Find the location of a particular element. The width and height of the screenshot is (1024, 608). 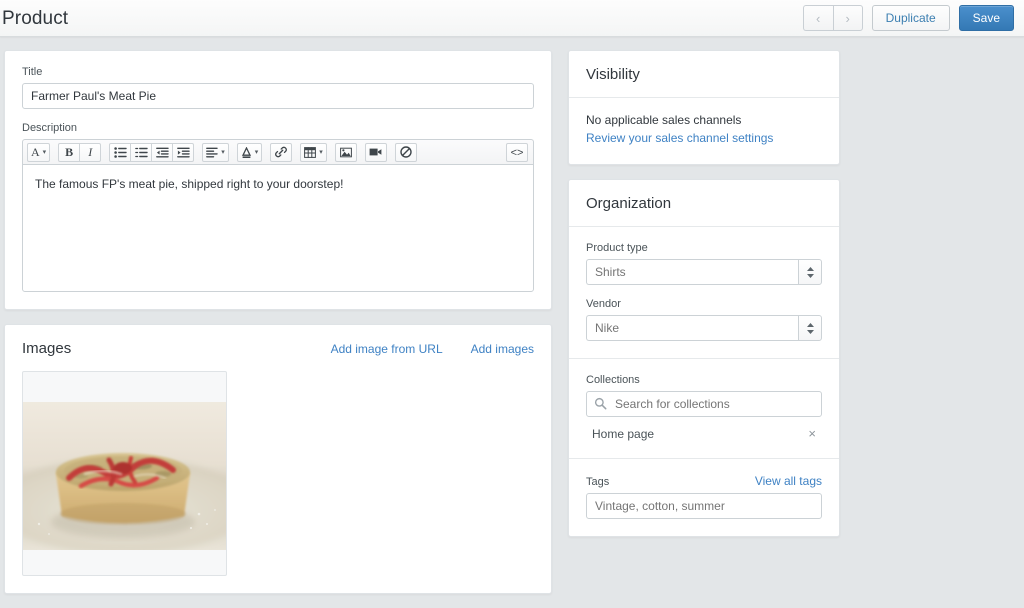

remove-collection-icon: × is located at coordinates (812, 433).